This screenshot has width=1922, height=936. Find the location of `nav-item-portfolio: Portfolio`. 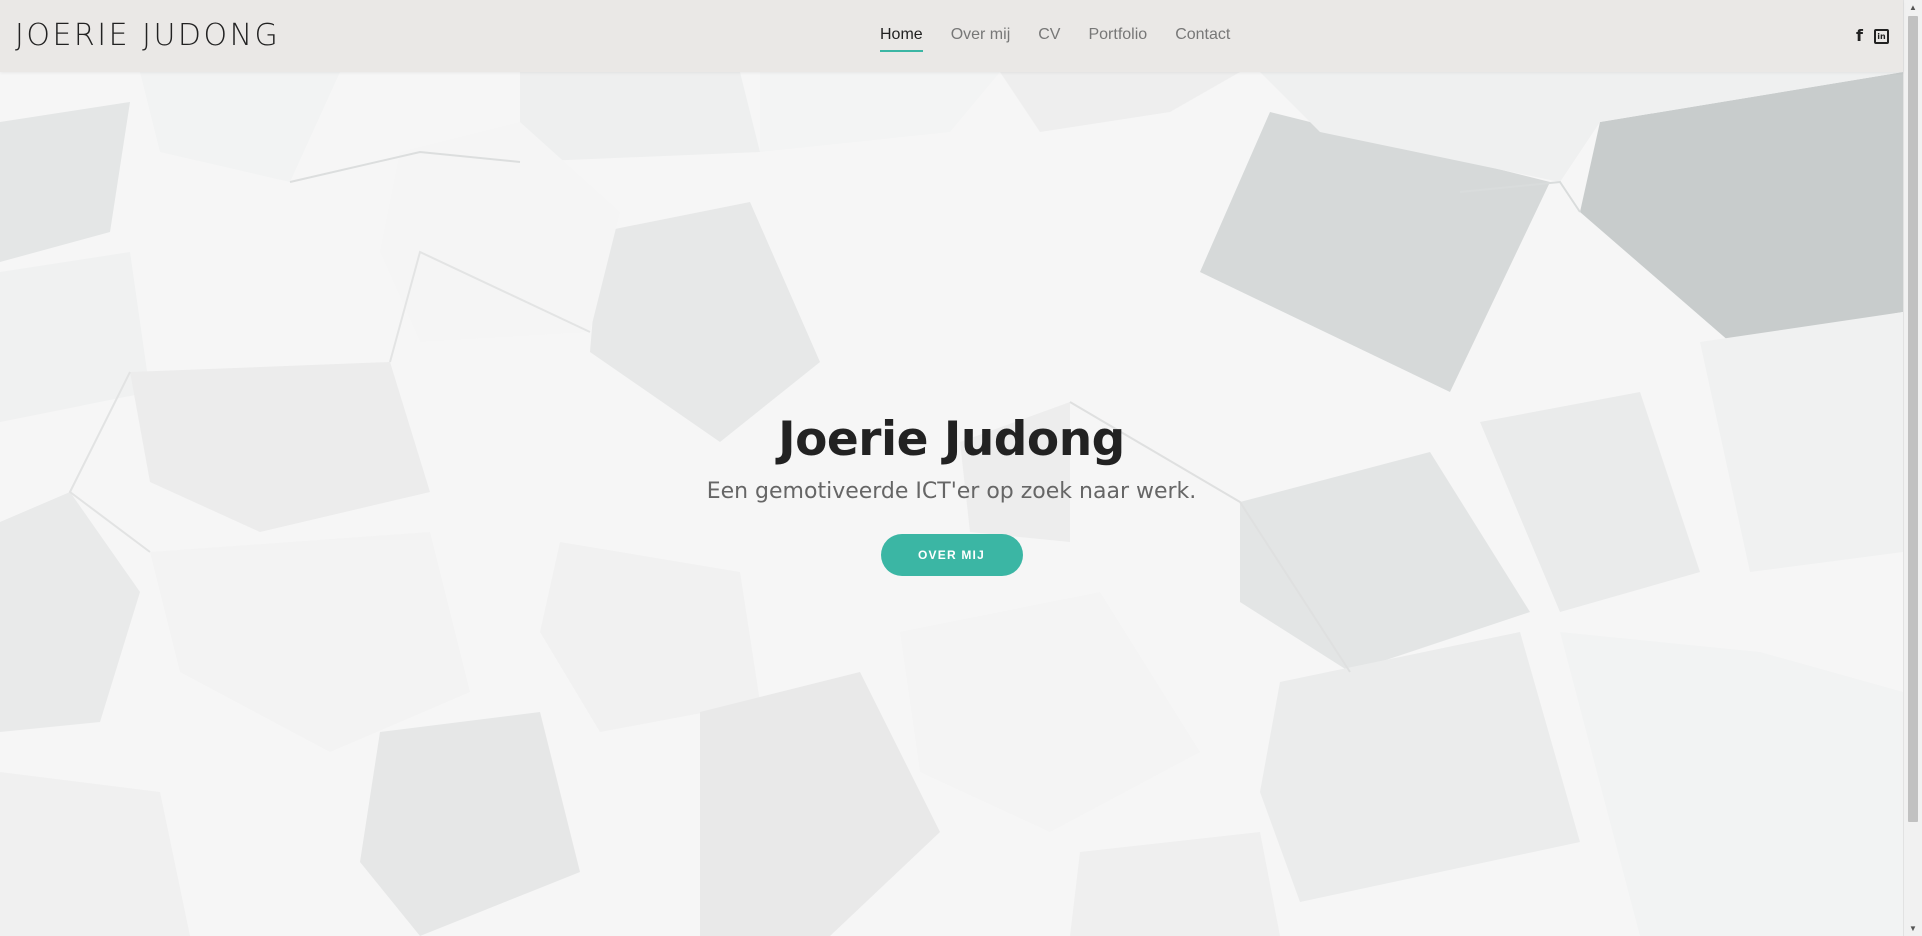

nav-item-portfolio: Portfolio is located at coordinates (1117, 36).